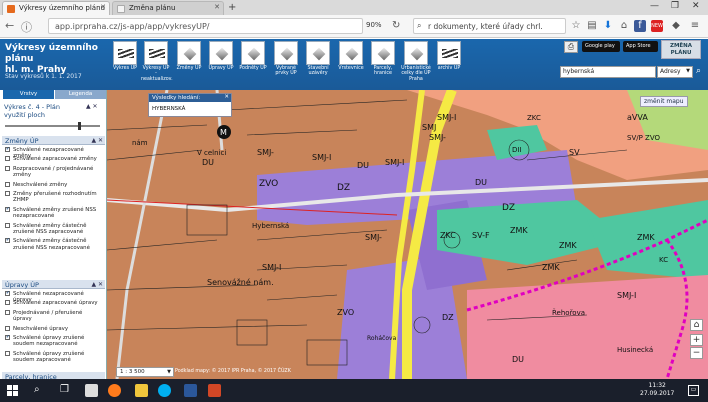 Image resolution: width=708 pixels, height=402 pixels. I want to click on tool-upravy-up: Úpravy ÚP, so click(221, 56).